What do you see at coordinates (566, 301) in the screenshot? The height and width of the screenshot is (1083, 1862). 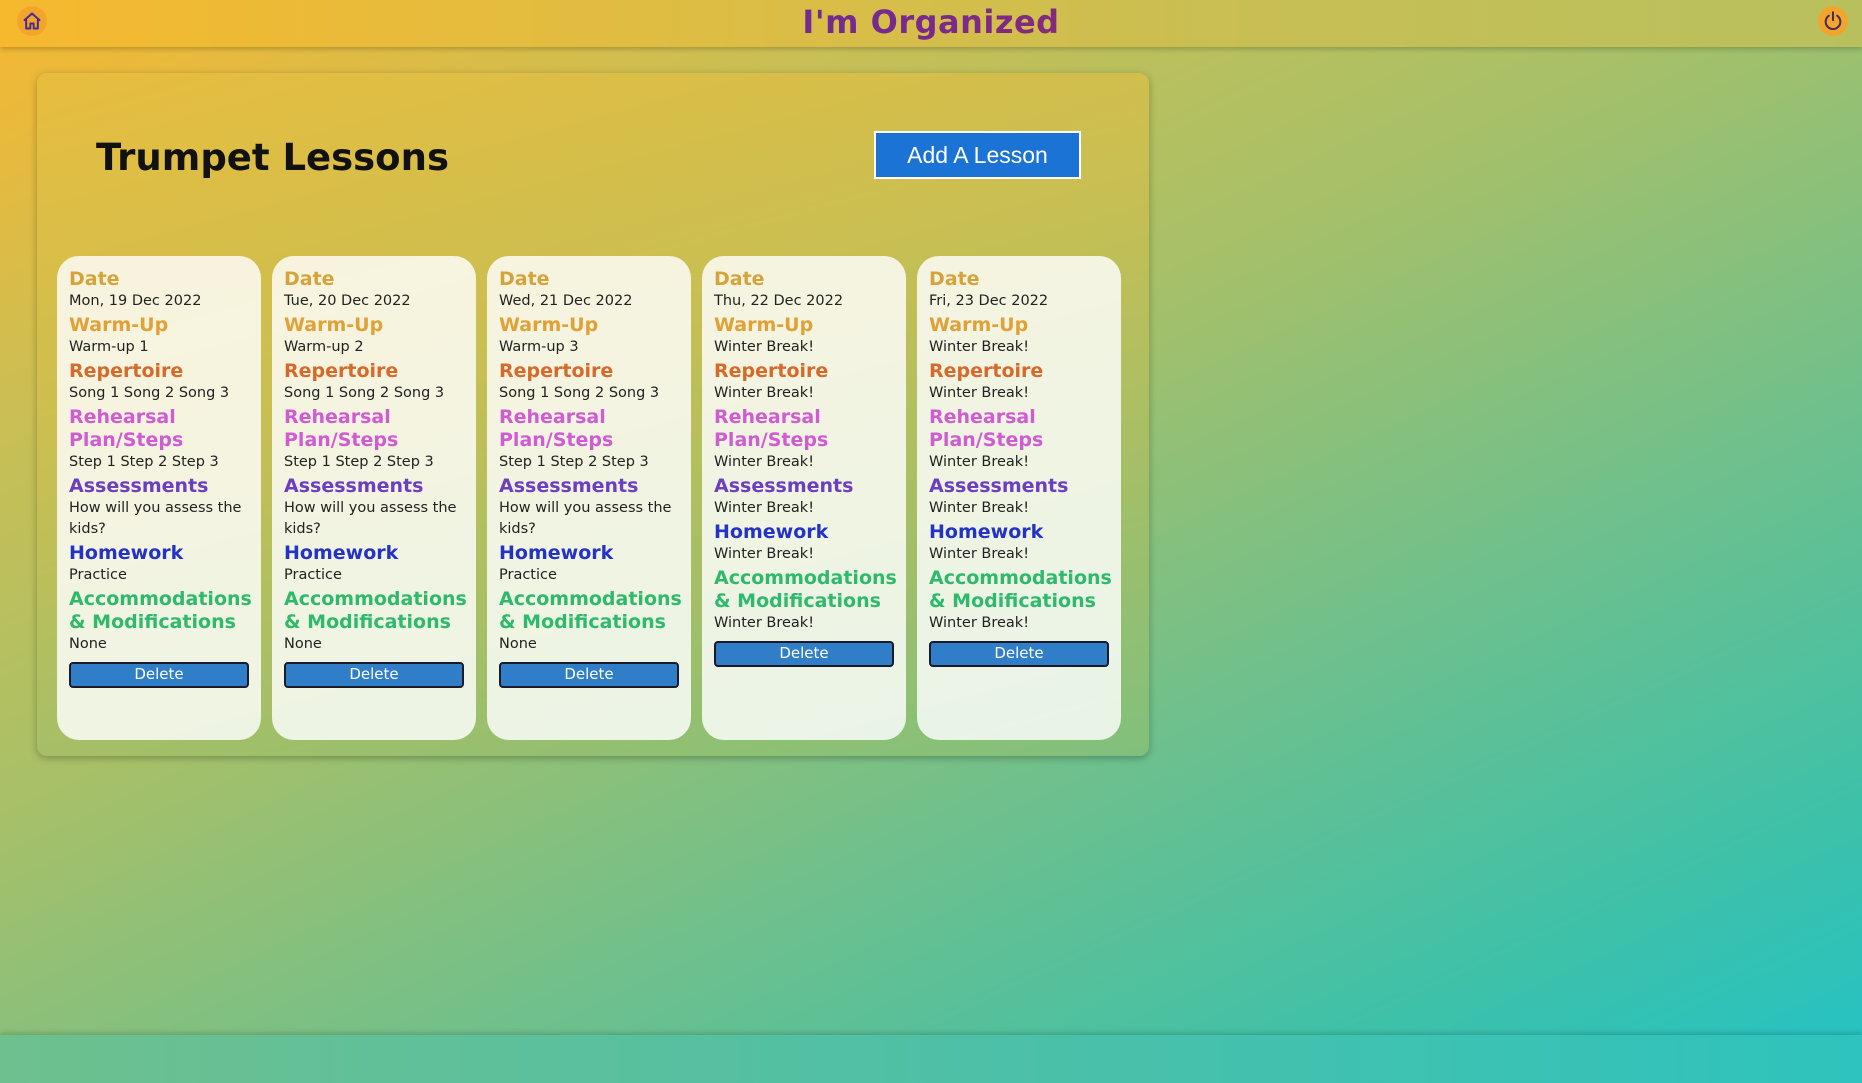 I see `date-value: Wed, 21 Dec 2022` at bounding box center [566, 301].